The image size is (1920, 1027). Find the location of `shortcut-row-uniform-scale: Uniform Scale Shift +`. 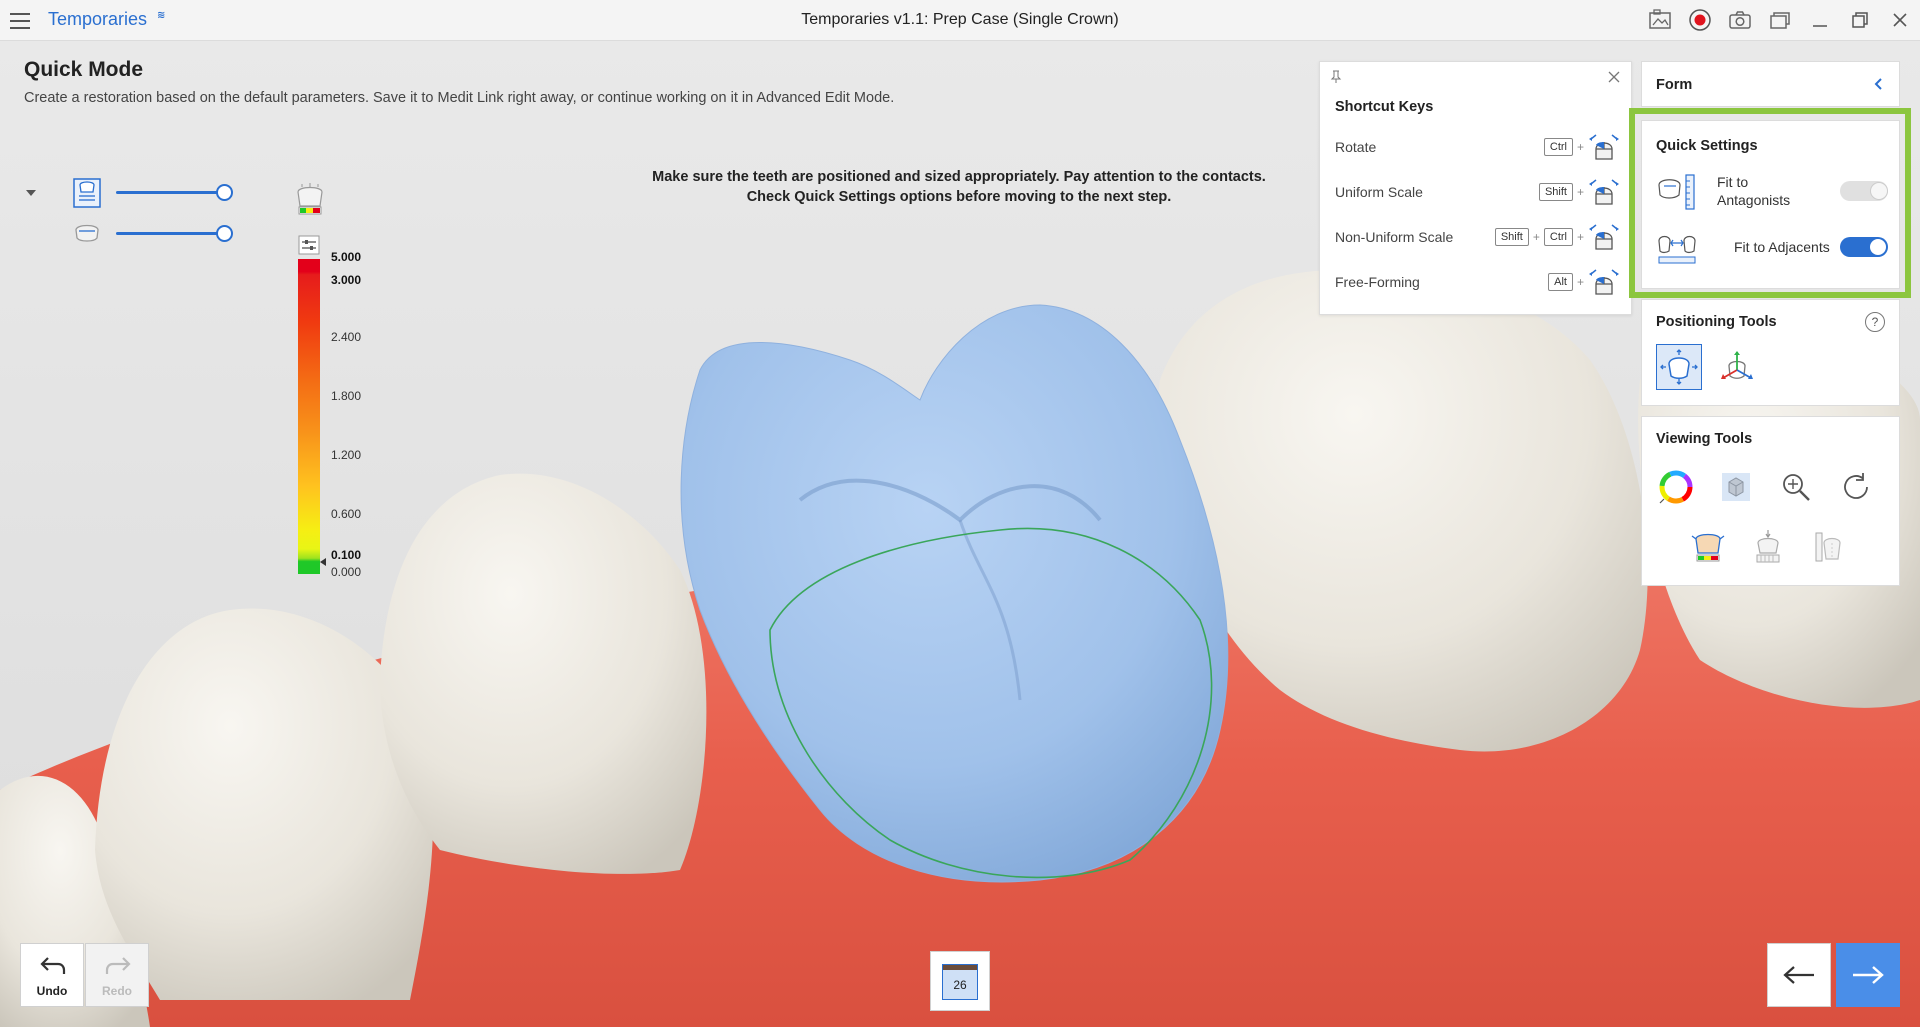

shortcut-row-uniform-scale: Uniform Scale Shift + is located at coordinates (1477, 192).